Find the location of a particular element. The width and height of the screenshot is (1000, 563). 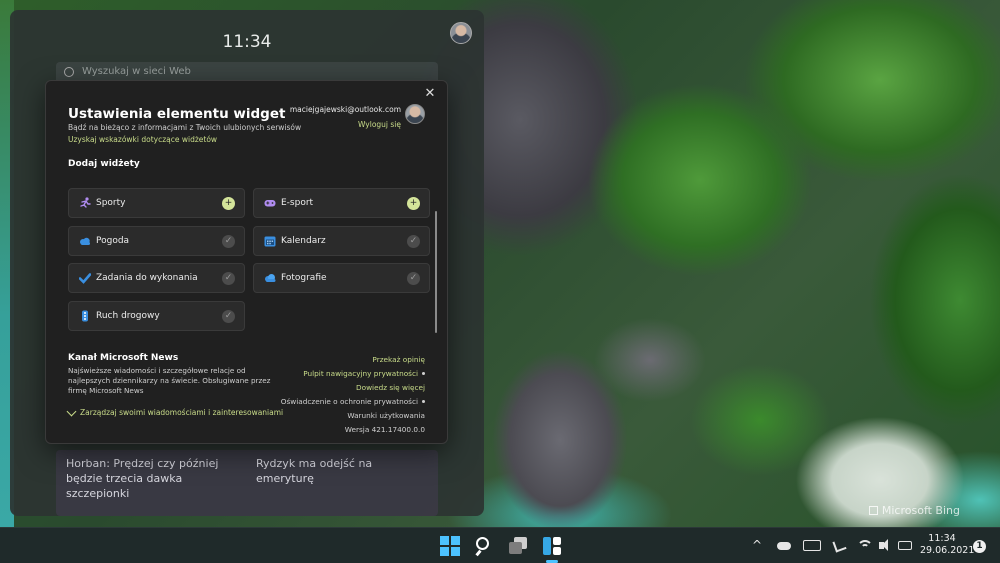

account-email: maciejgajewski@outlook.com is located at coordinates (345, 109).